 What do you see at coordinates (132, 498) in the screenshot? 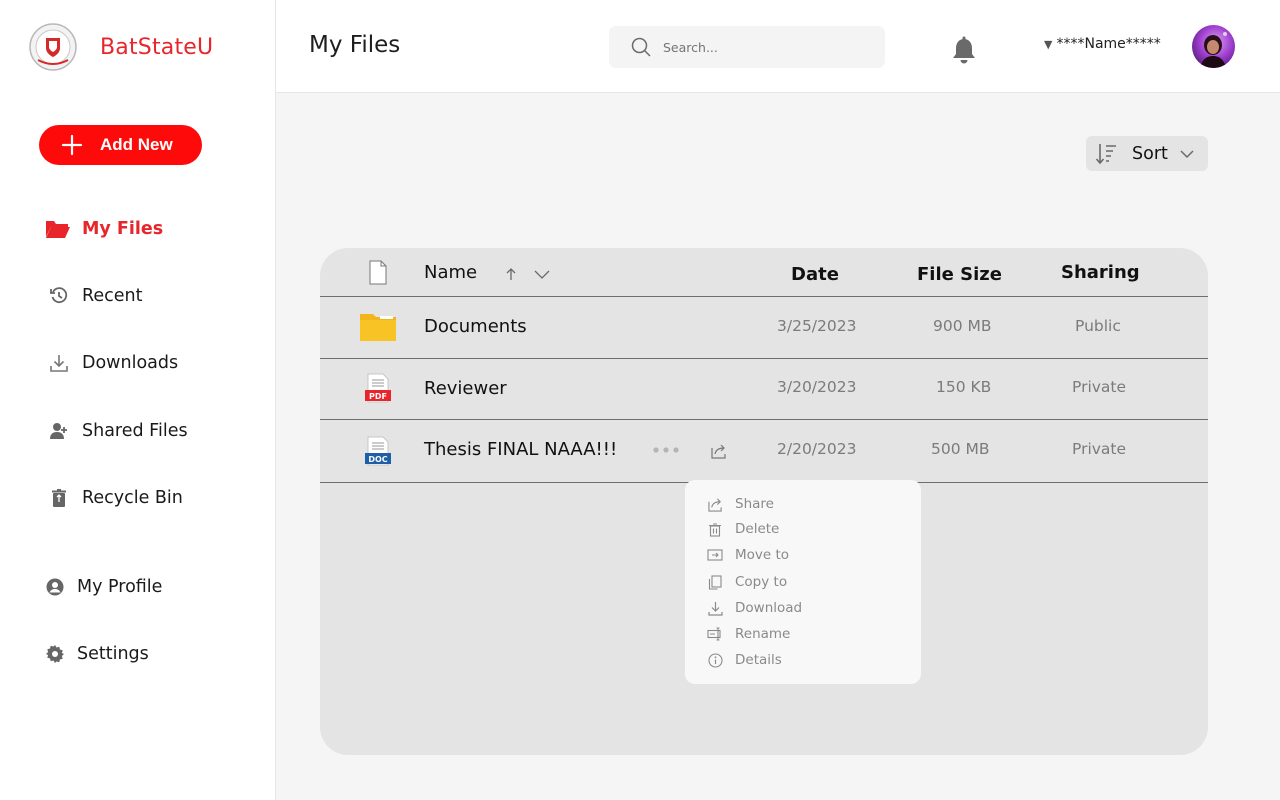
I see `sidebar-item-label: Recycle Bin` at bounding box center [132, 498].